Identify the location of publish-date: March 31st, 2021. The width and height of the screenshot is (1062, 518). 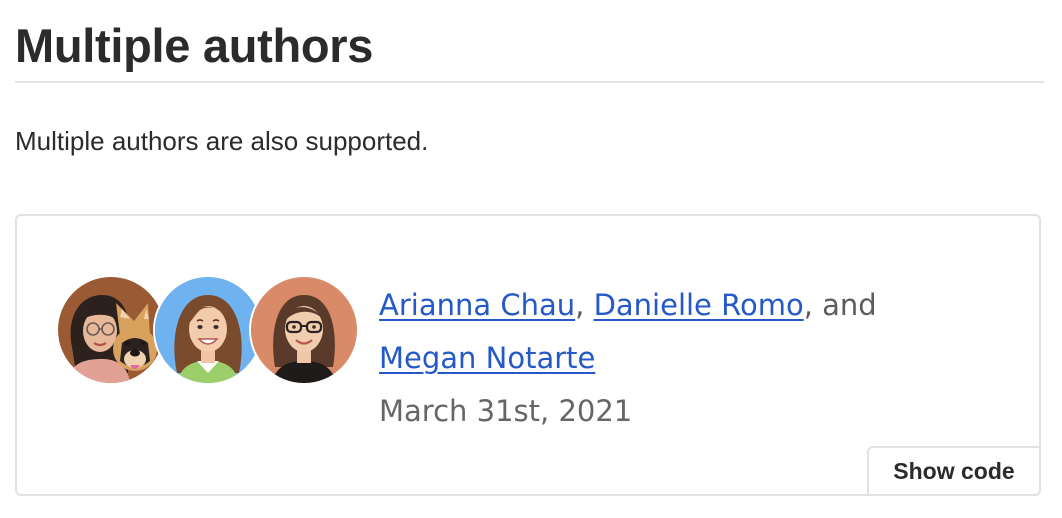
(506, 411).